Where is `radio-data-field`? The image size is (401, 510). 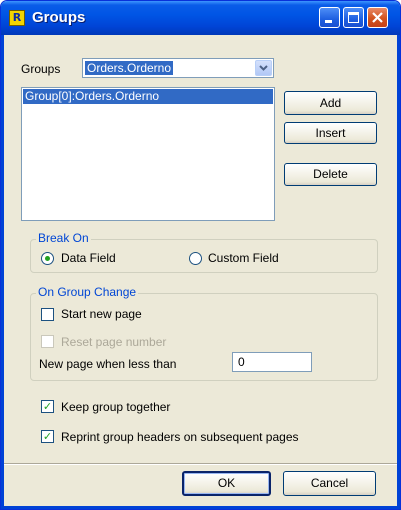 radio-data-field is located at coordinates (47, 258).